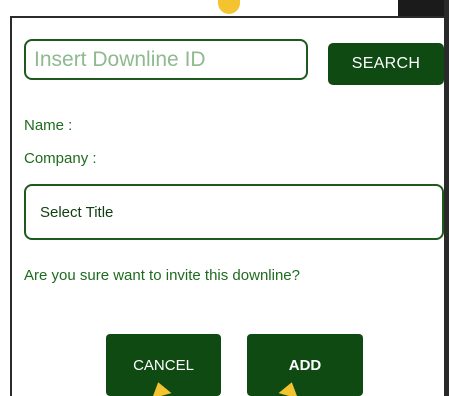  What do you see at coordinates (60, 158) in the screenshot?
I see `company-label: Company :` at bounding box center [60, 158].